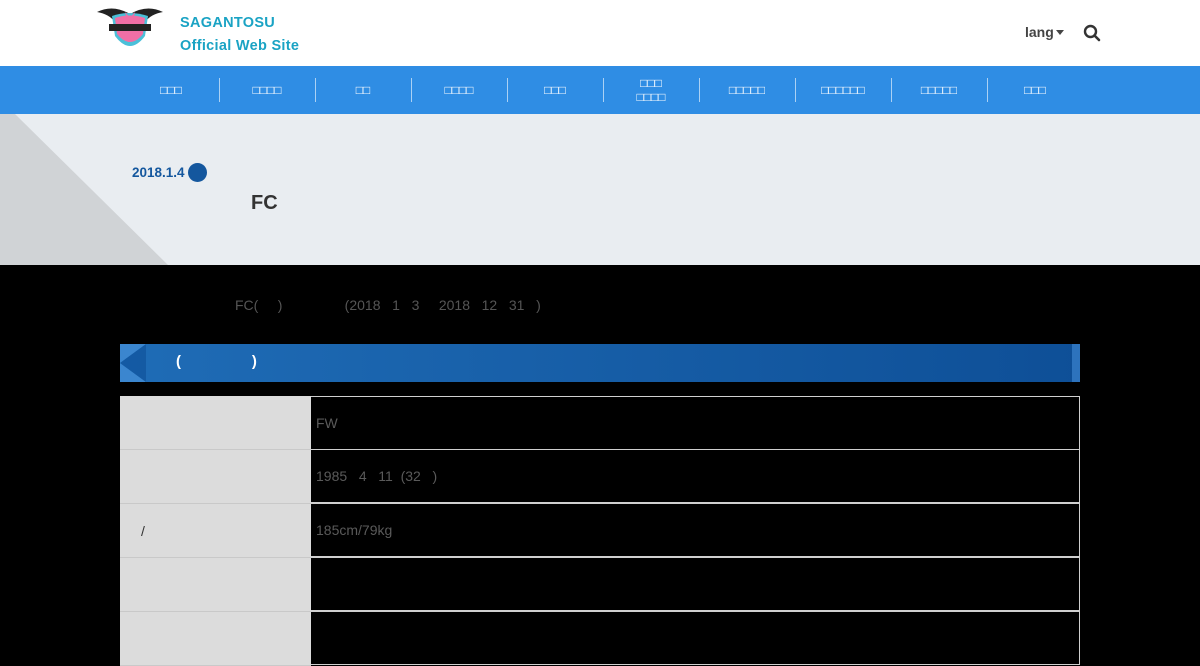  I want to click on nav-item-label: □□, so click(363, 90).